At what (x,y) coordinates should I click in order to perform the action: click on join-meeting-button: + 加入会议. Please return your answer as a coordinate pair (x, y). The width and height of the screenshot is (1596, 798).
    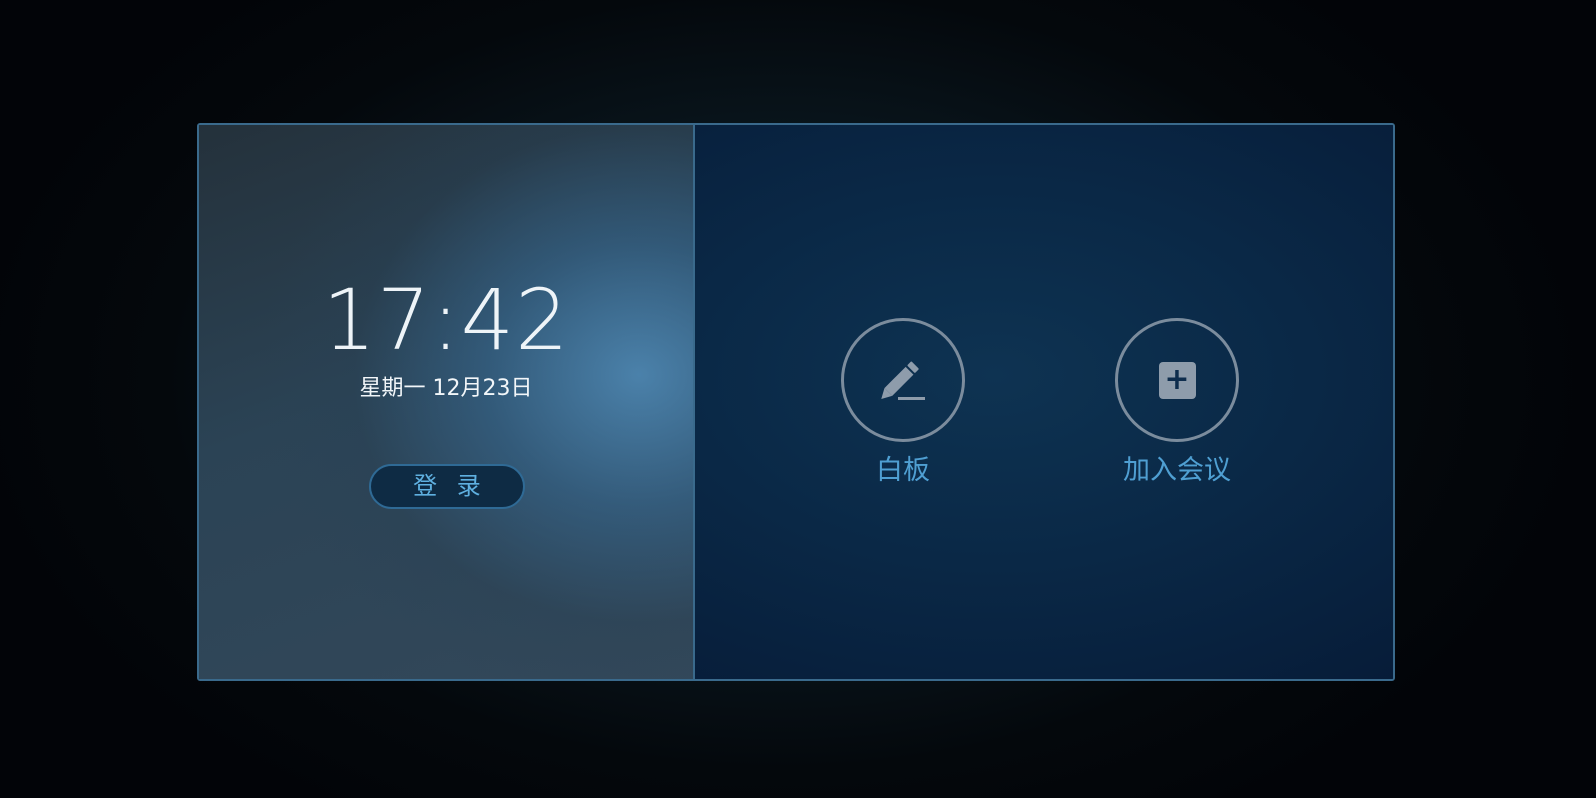
    Looking at the image, I should click on (1177, 403).